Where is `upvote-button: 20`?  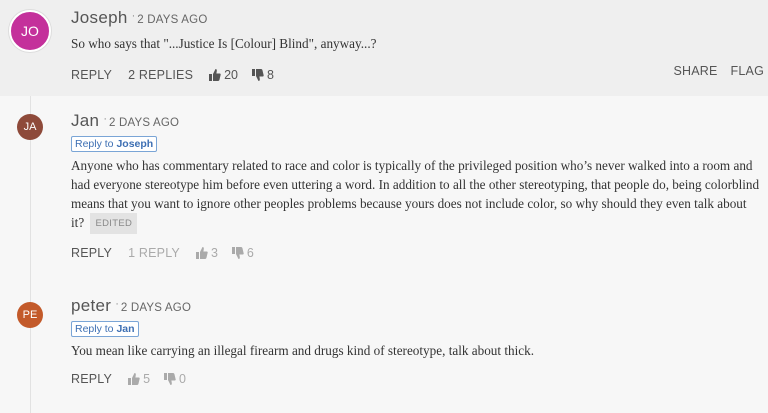 upvote-button: 20 is located at coordinates (223, 75).